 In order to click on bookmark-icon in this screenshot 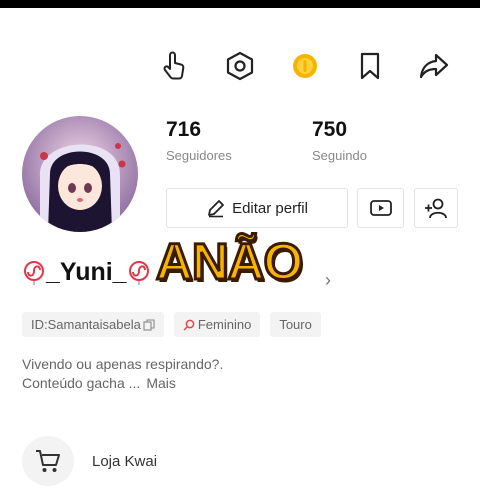, I will do `click(370, 66)`.